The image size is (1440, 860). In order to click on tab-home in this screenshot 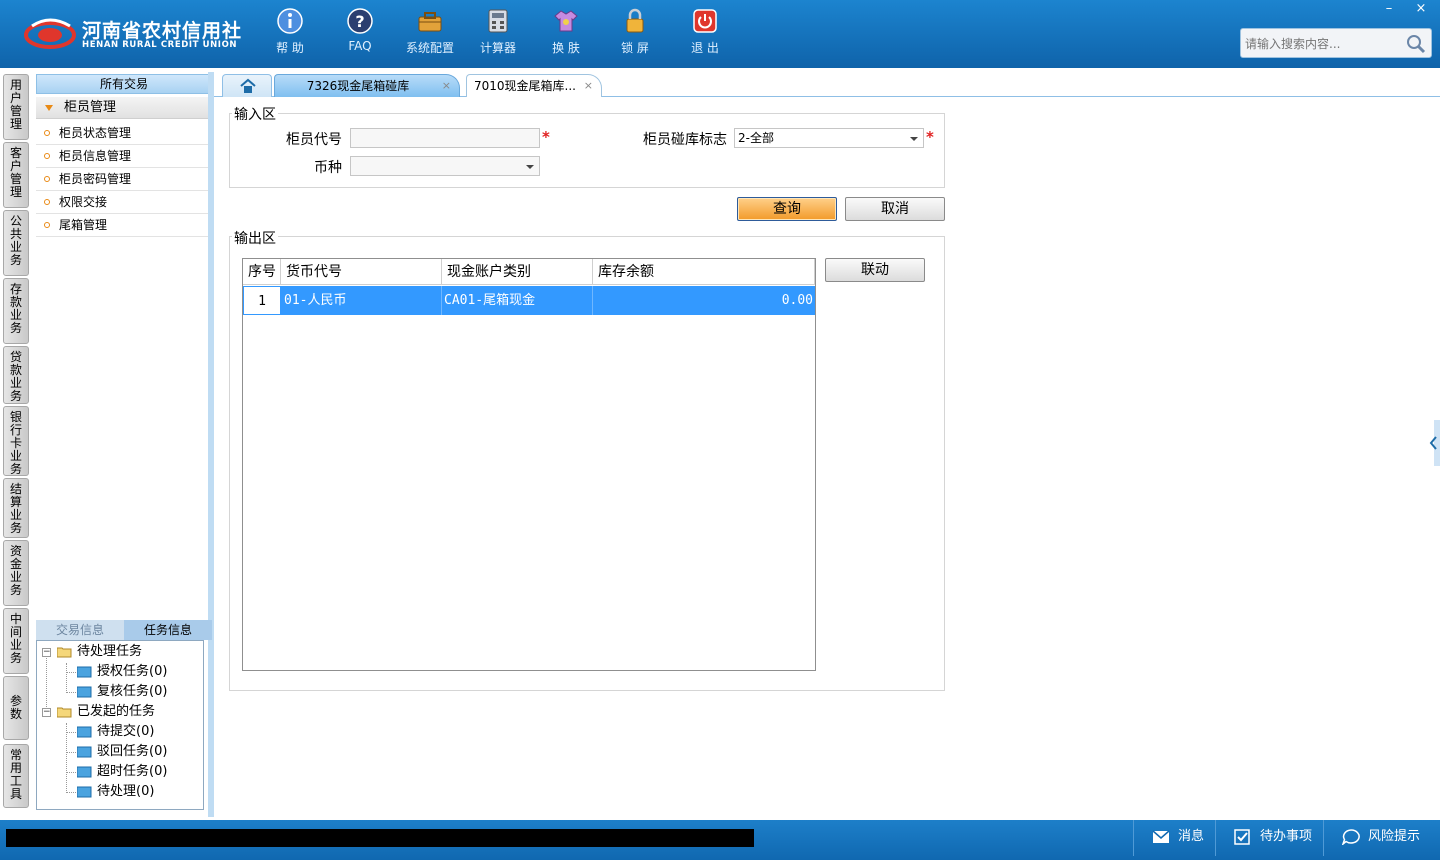, I will do `click(247, 85)`.